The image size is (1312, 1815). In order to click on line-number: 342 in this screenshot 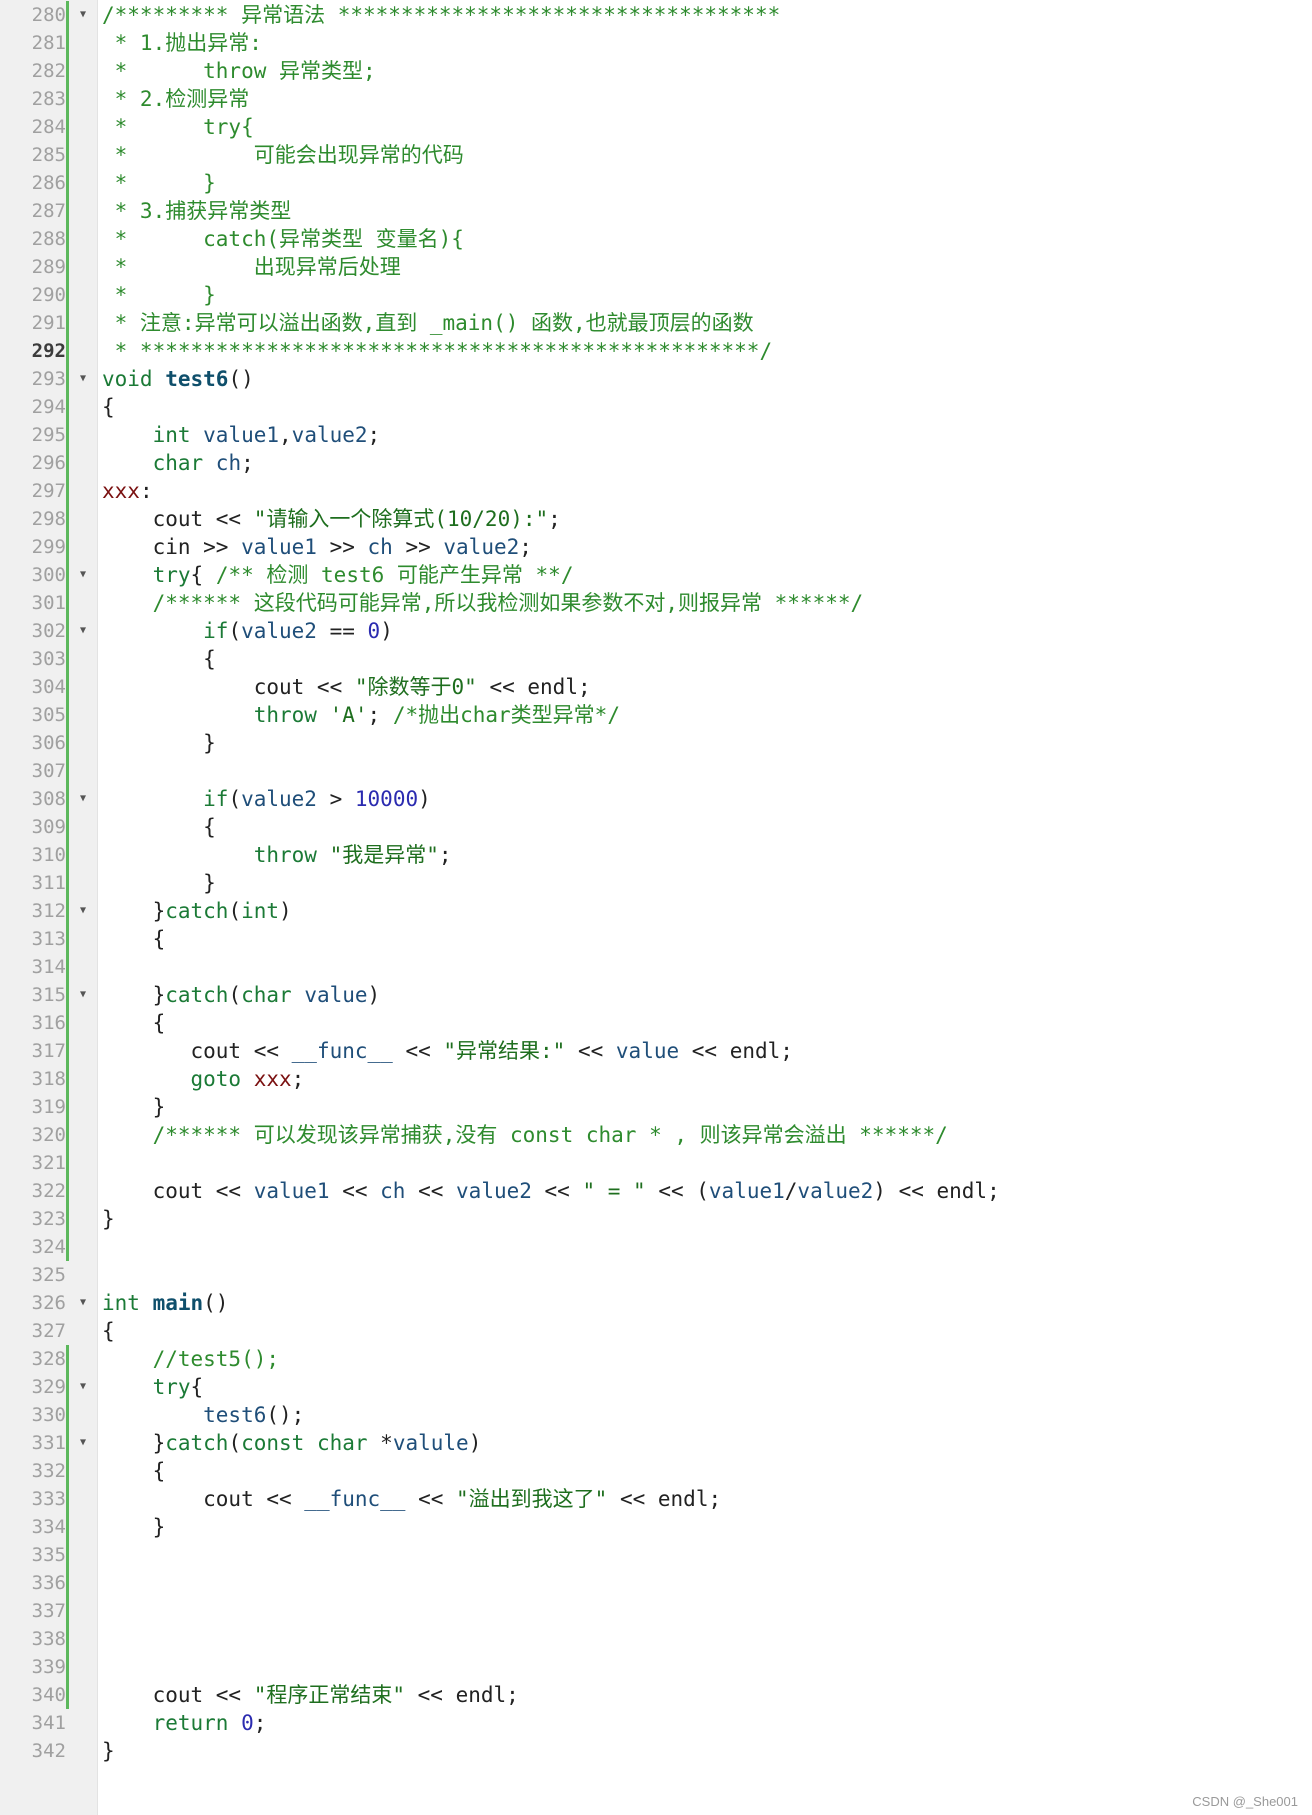, I will do `click(48, 1751)`.